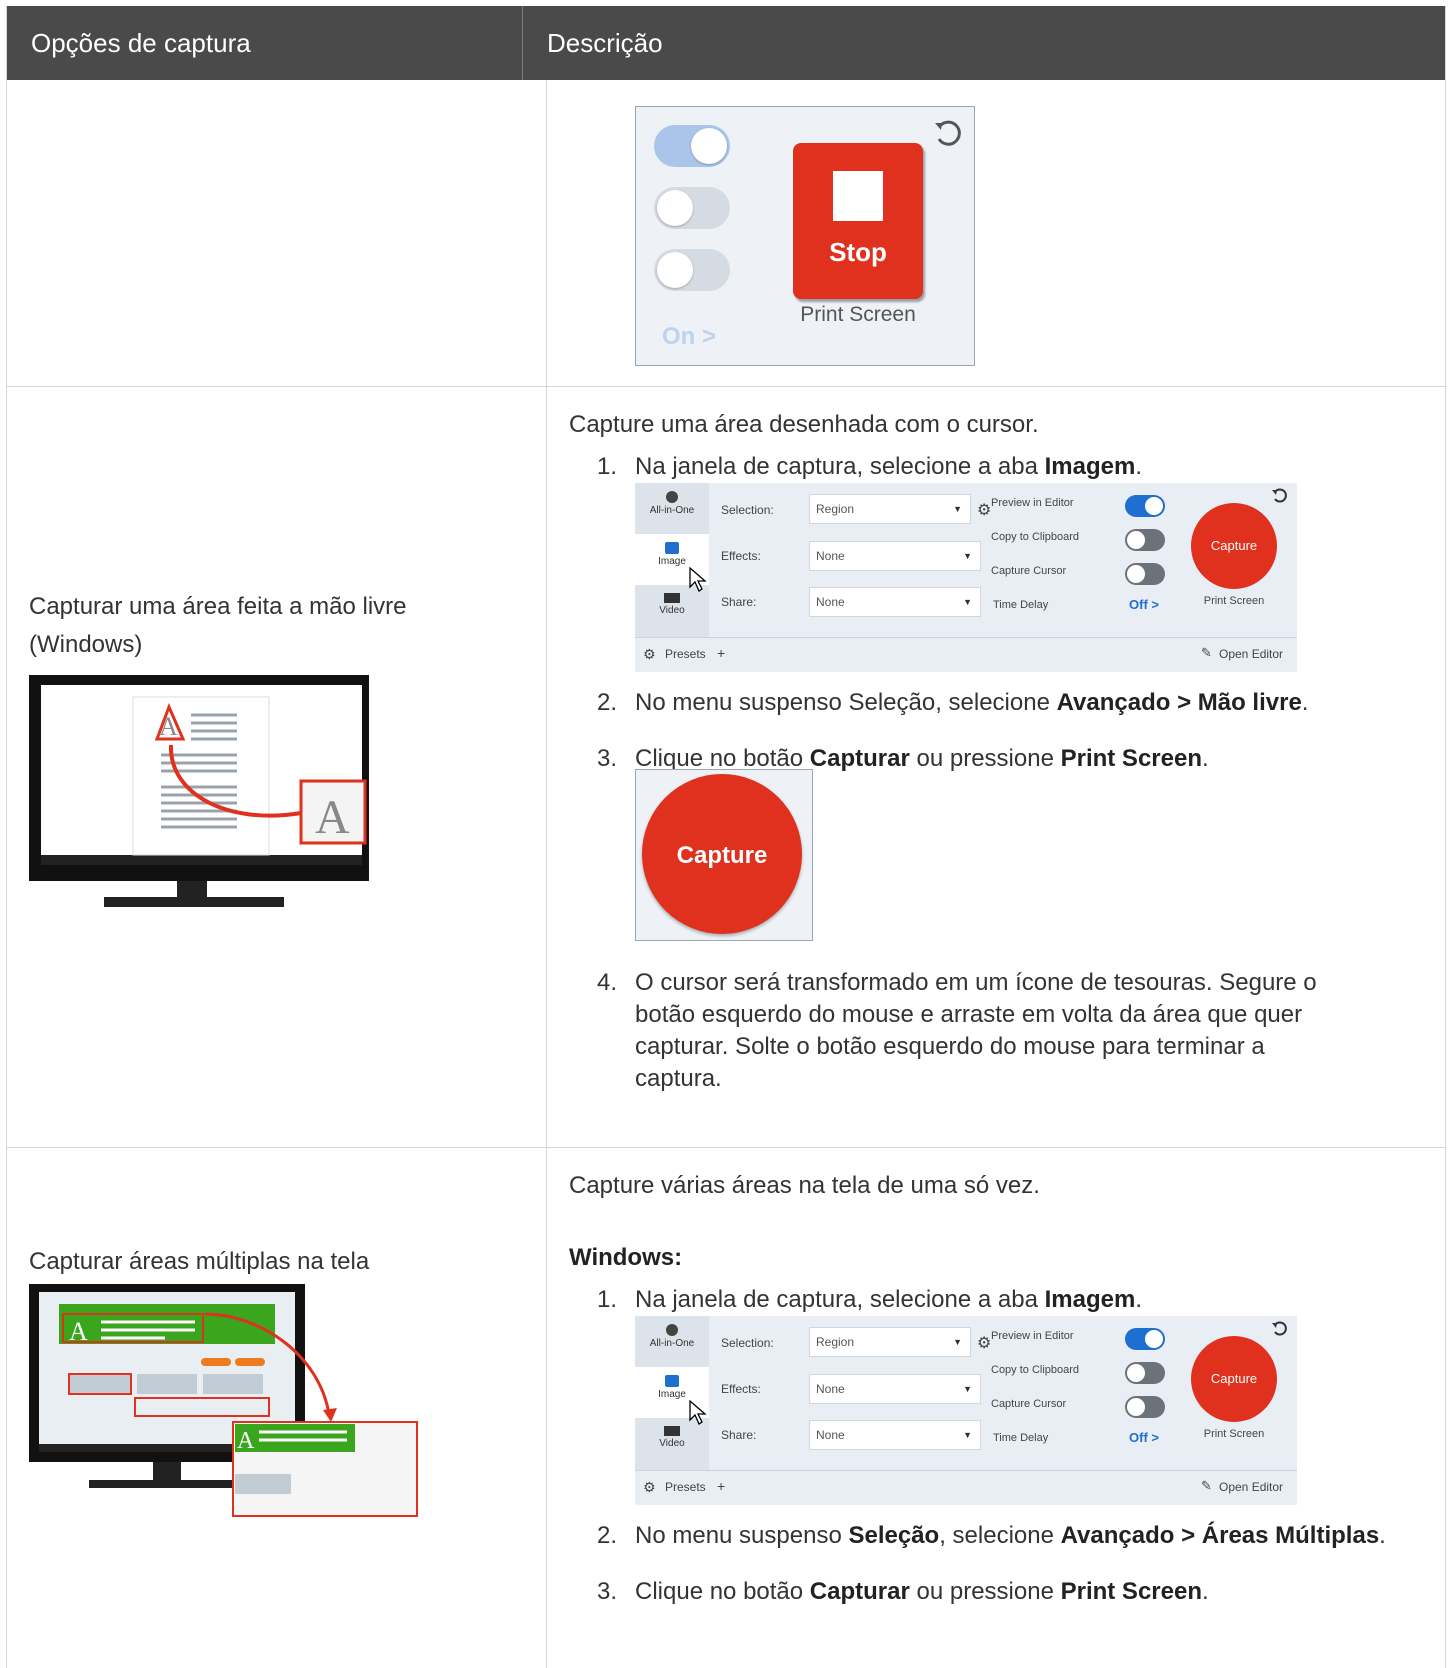 The image size is (1449, 1668). Describe the element at coordinates (277, 233) in the screenshot. I see `option-cell` at that location.